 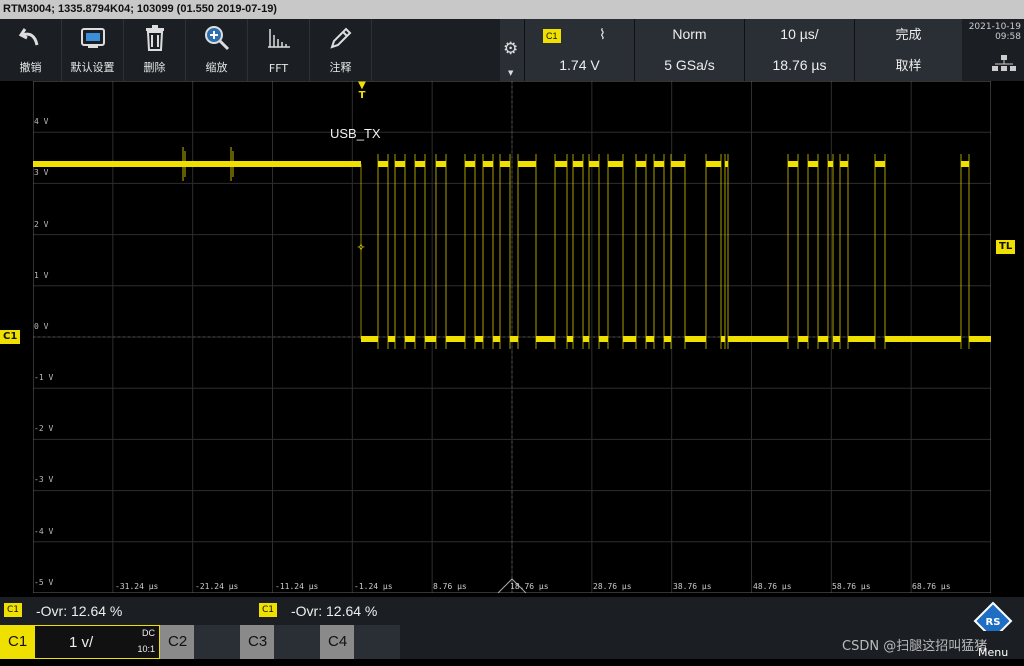 What do you see at coordinates (689, 34) in the screenshot?
I see `trigger-mode: Norm` at bounding box center [689, 34].